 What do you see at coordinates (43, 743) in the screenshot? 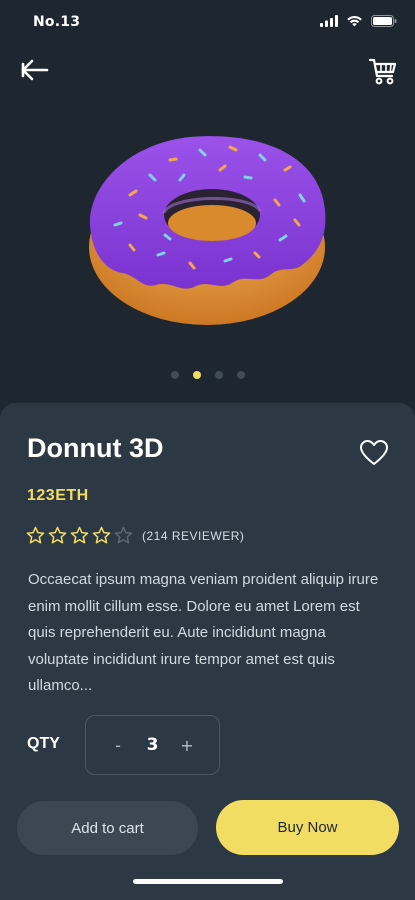
I see `quantity-label: QTY` at bounding box center [43, 743].